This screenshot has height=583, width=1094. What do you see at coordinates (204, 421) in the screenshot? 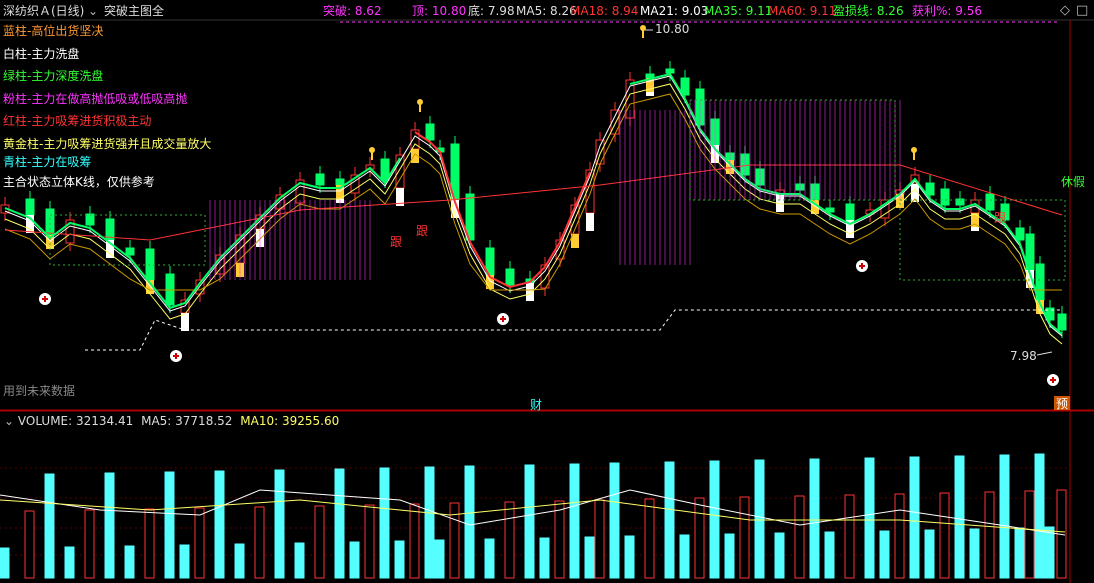
I see `volume-ma5: 37718.52` at bounding box center [204, 421].